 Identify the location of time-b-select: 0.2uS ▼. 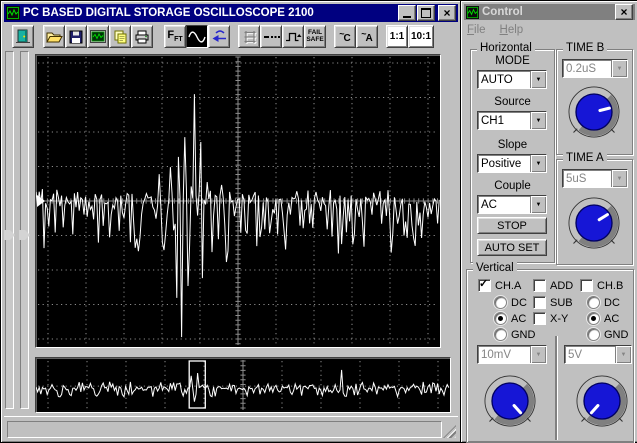
(595, 68).